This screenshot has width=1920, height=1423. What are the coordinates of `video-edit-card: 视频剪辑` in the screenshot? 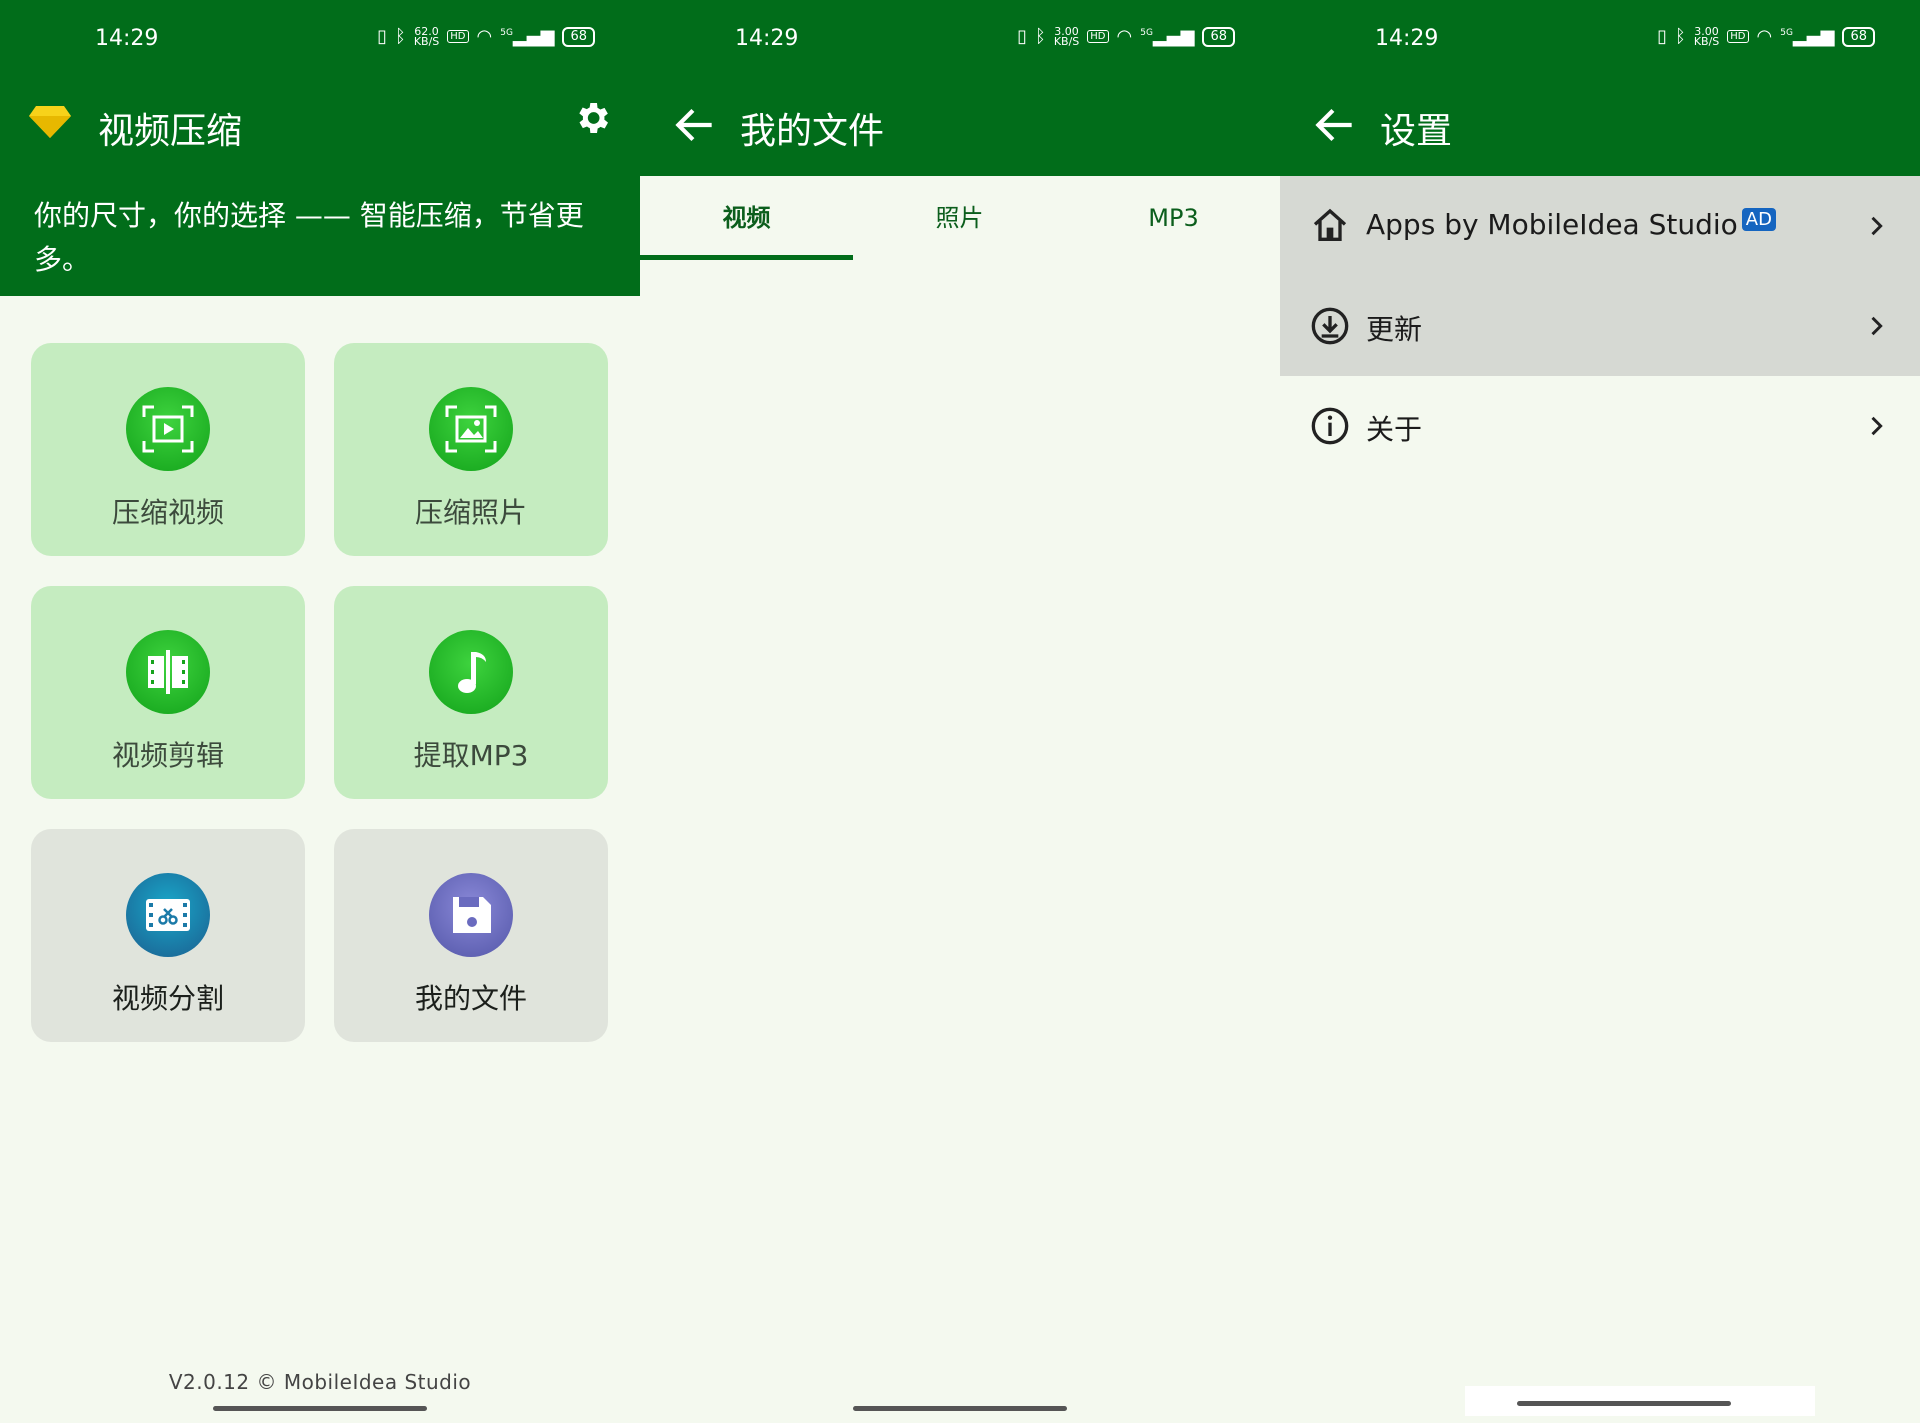 It's located at (168, 692).